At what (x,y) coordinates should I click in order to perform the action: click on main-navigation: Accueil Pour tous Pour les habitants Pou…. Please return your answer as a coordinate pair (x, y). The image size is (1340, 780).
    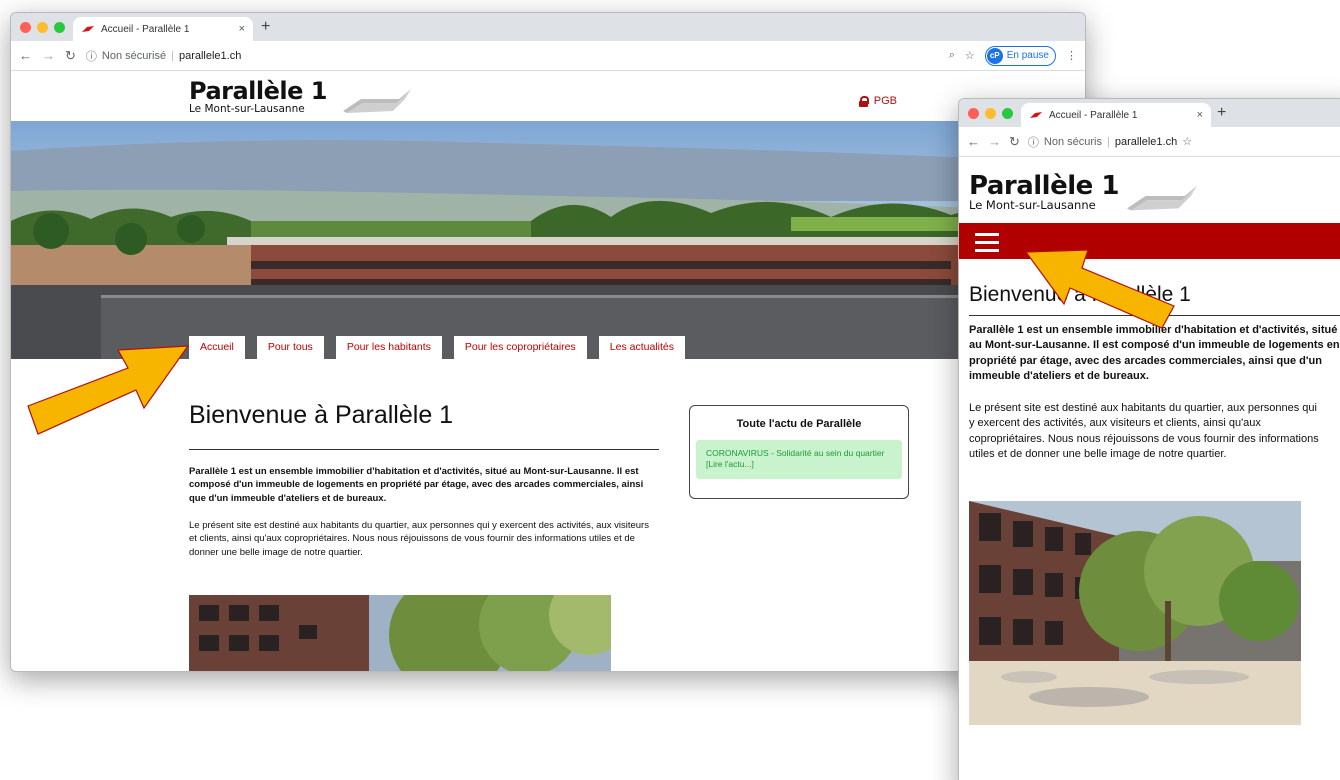
    Looking at the image, I should click on (437, 347).